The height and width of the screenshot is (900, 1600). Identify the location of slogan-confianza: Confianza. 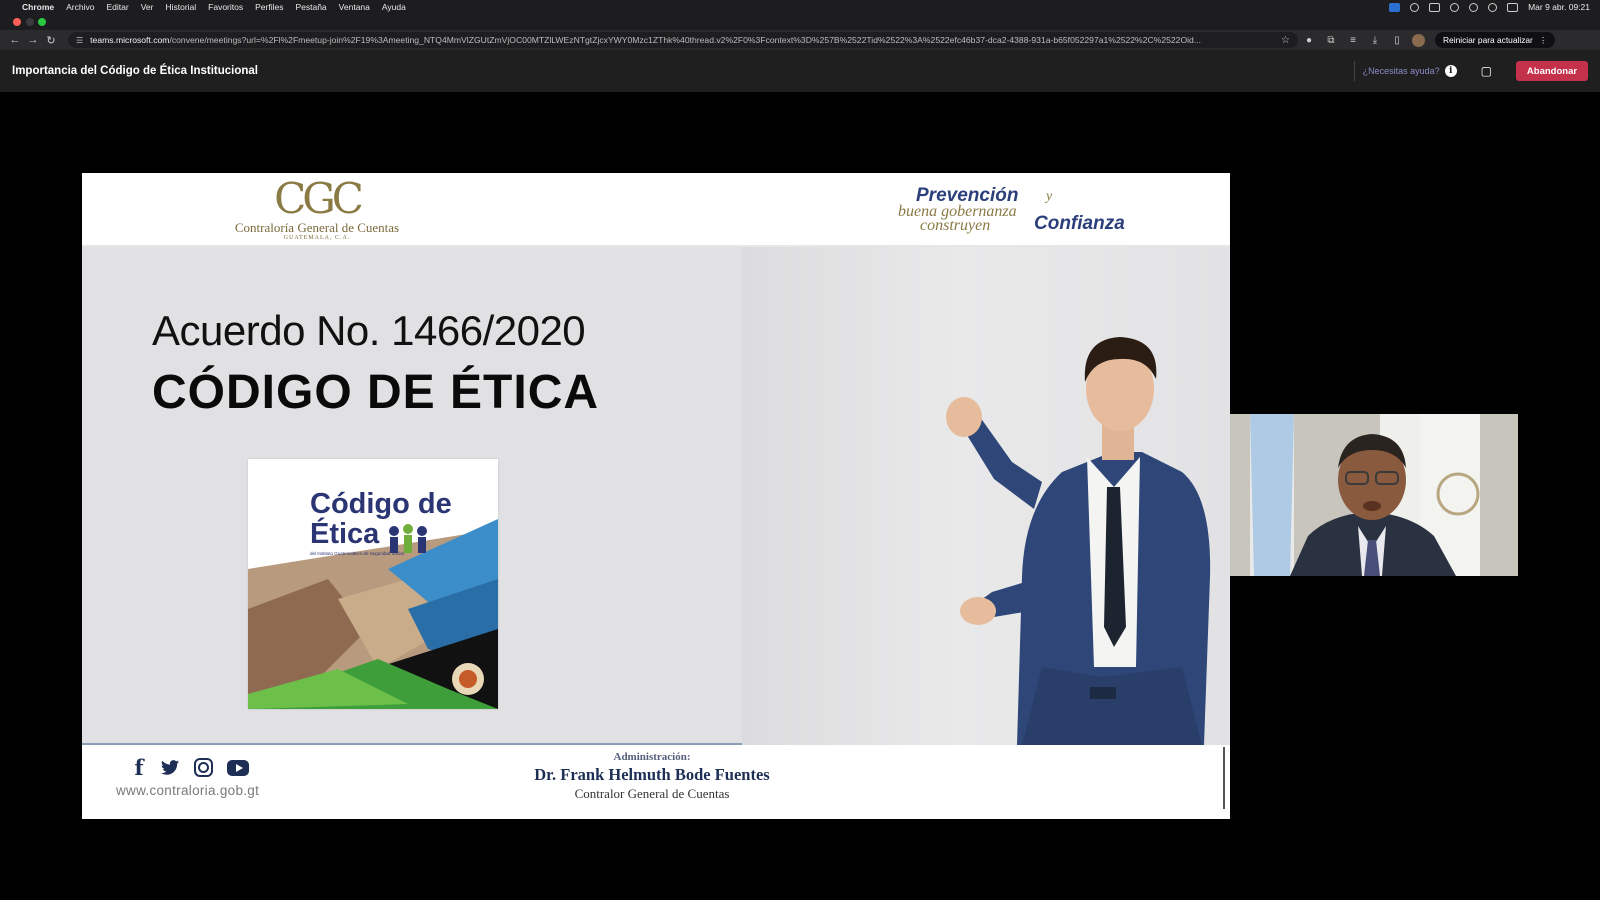
(1079, 223).